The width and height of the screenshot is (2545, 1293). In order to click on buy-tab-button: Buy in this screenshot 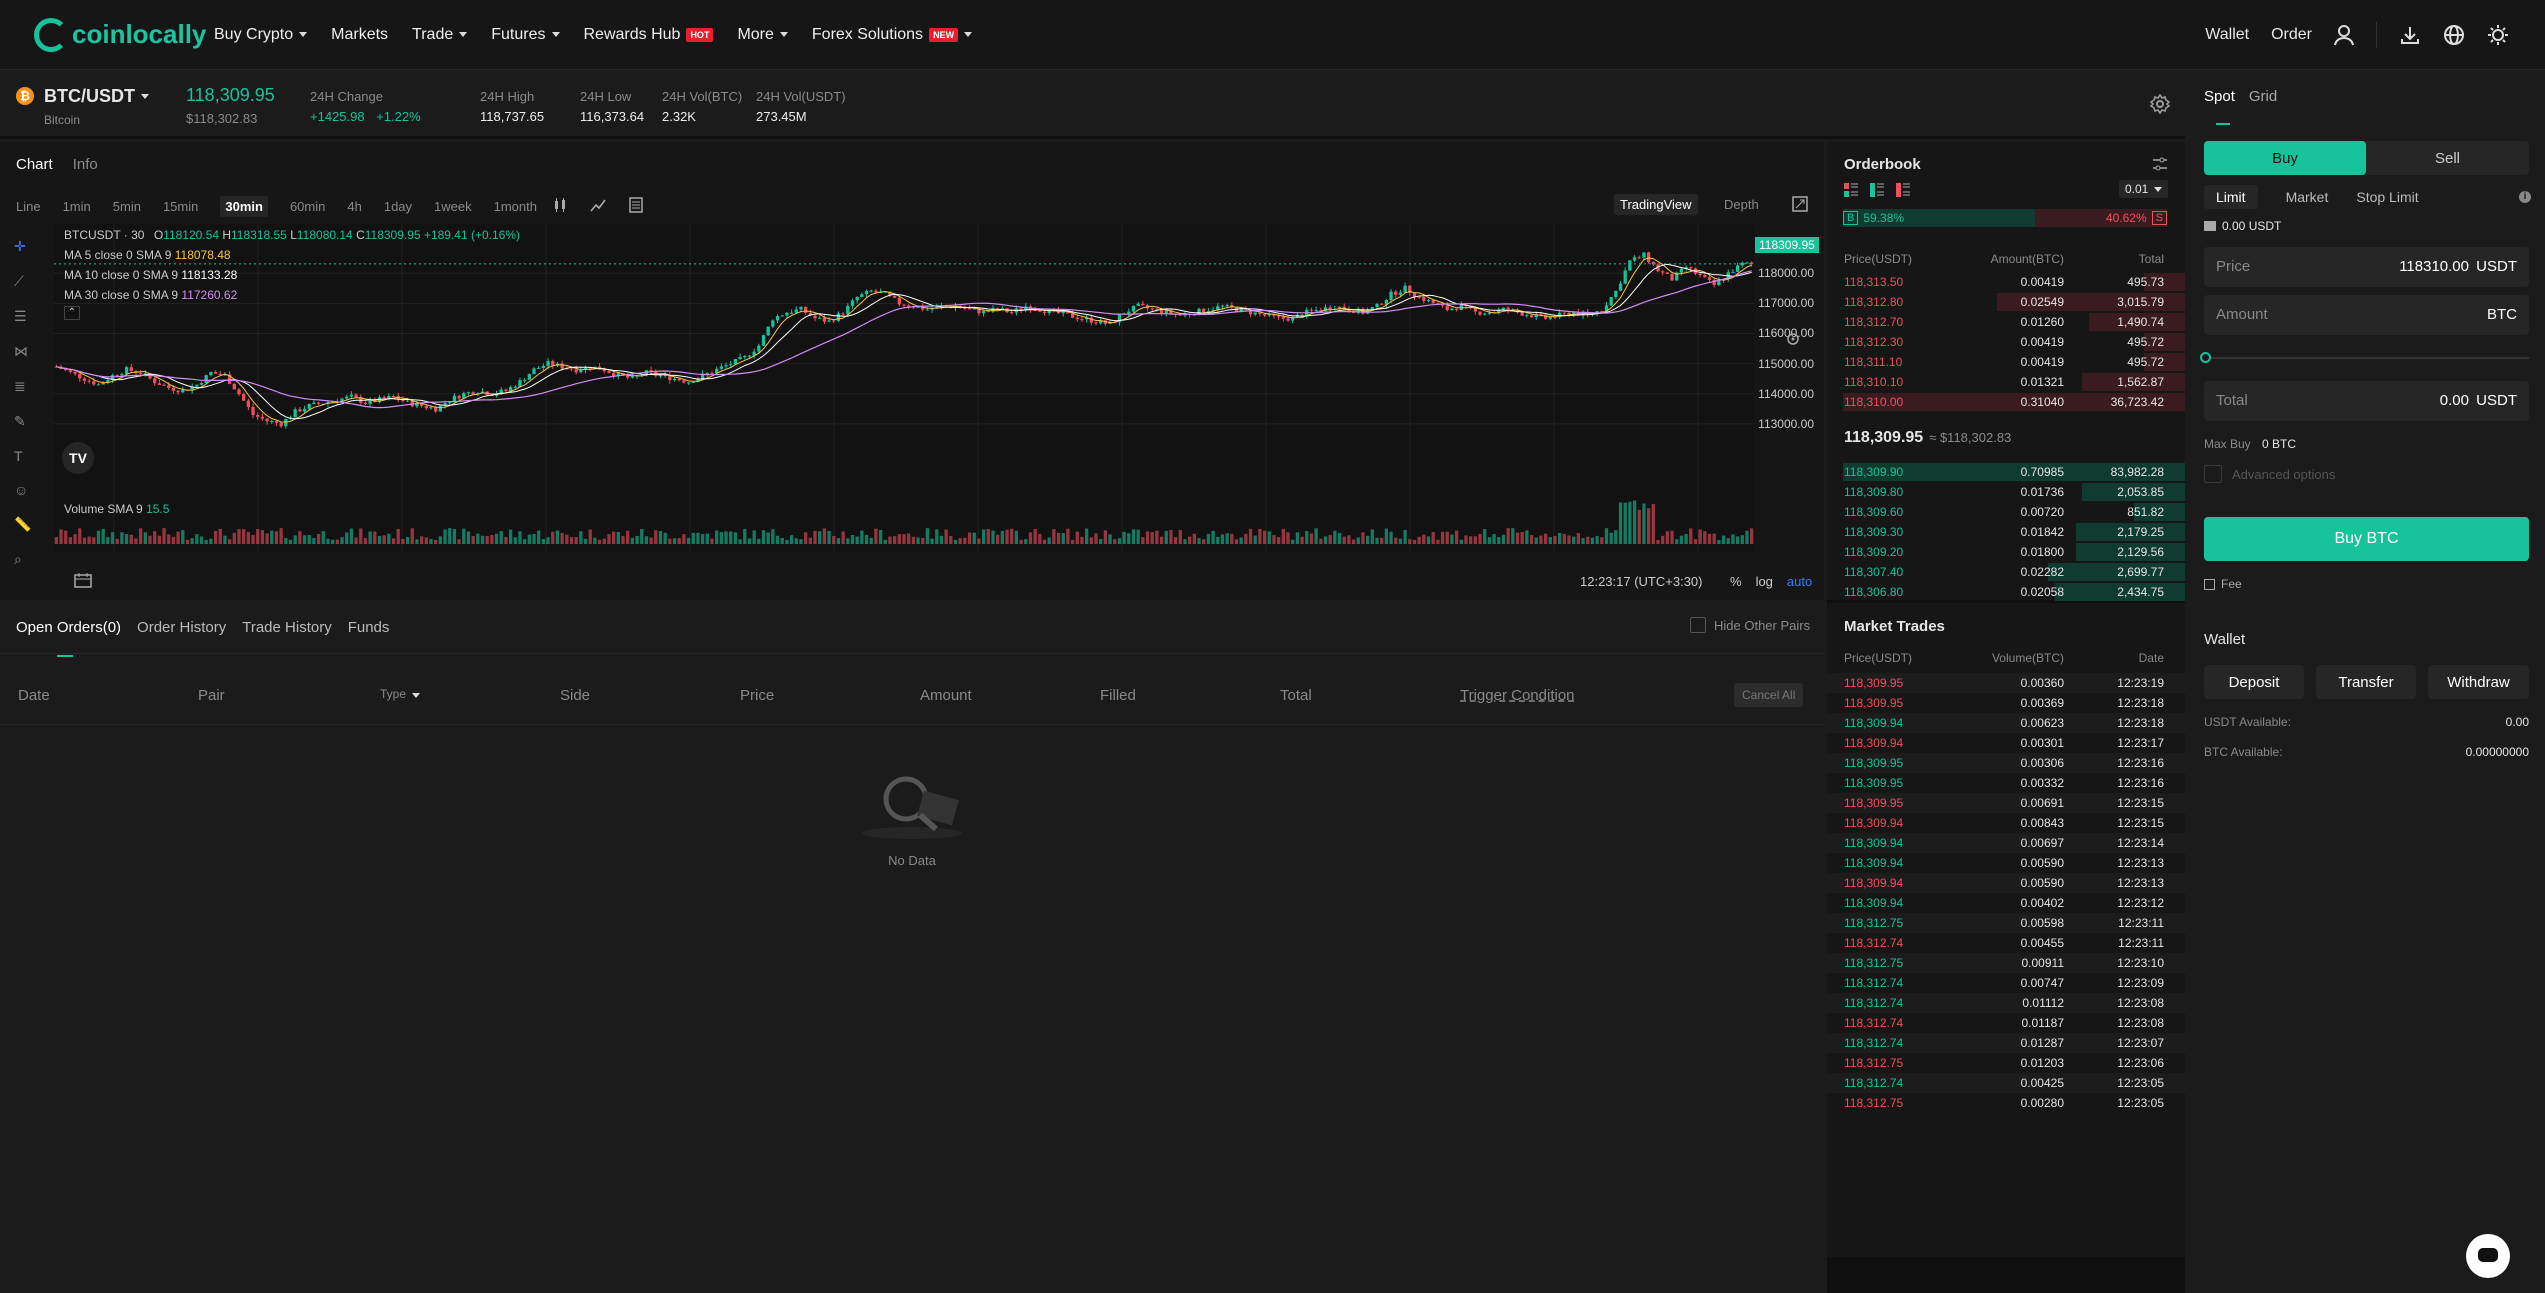, I will do `click(2285, 158)`.